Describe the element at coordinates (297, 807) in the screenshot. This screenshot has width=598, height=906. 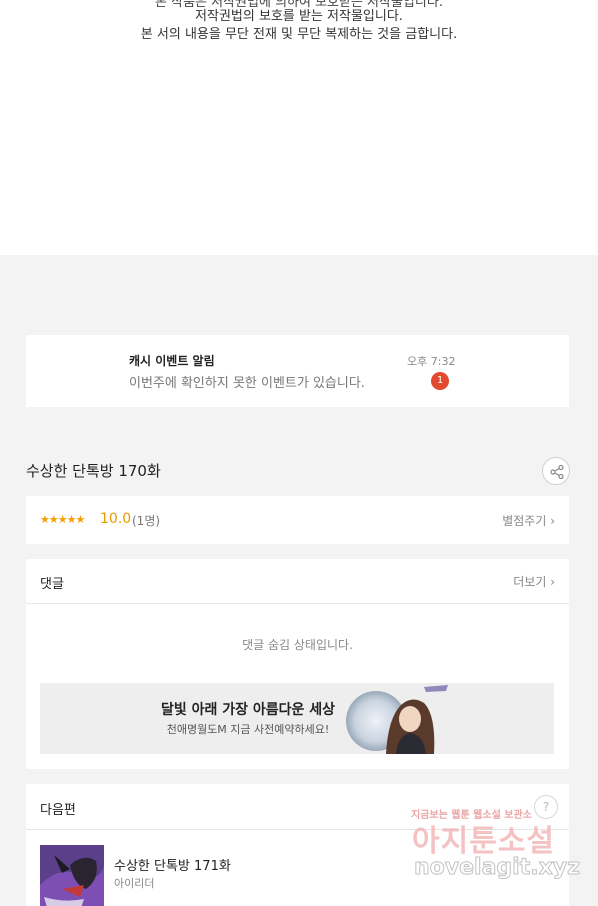
I see `next-episode-header: 다음편 ?` at that location.